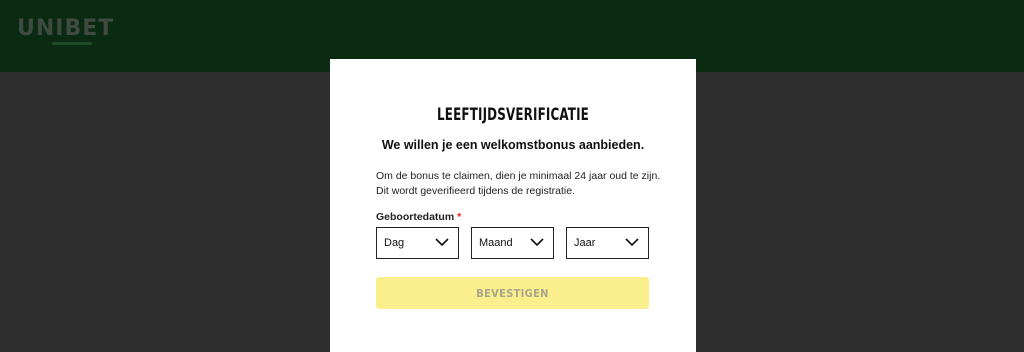 The height and width of the screenshot is (352, 1024). Describe the element at coordinates (585, 243) in the screenshot. I see `year-select-value: Jaar` at that location.